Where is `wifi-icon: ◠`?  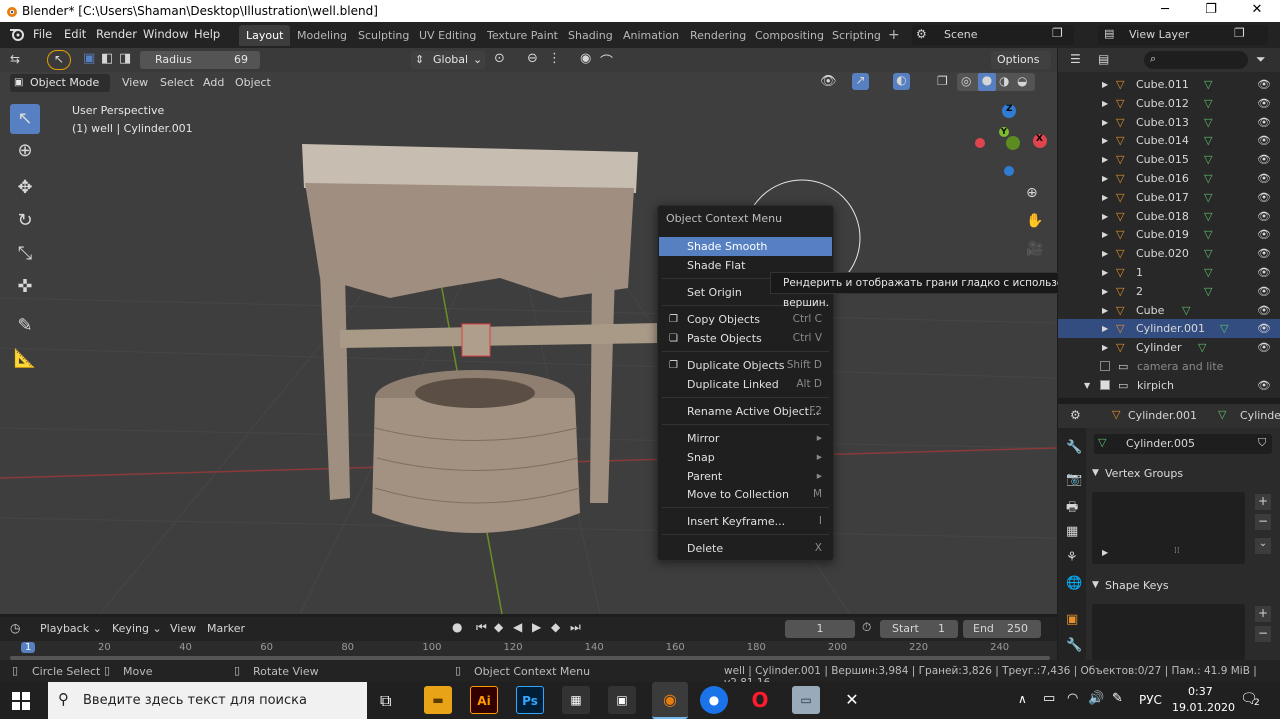
wifi-icon: ◠ is located at coordinates (1072, 698).